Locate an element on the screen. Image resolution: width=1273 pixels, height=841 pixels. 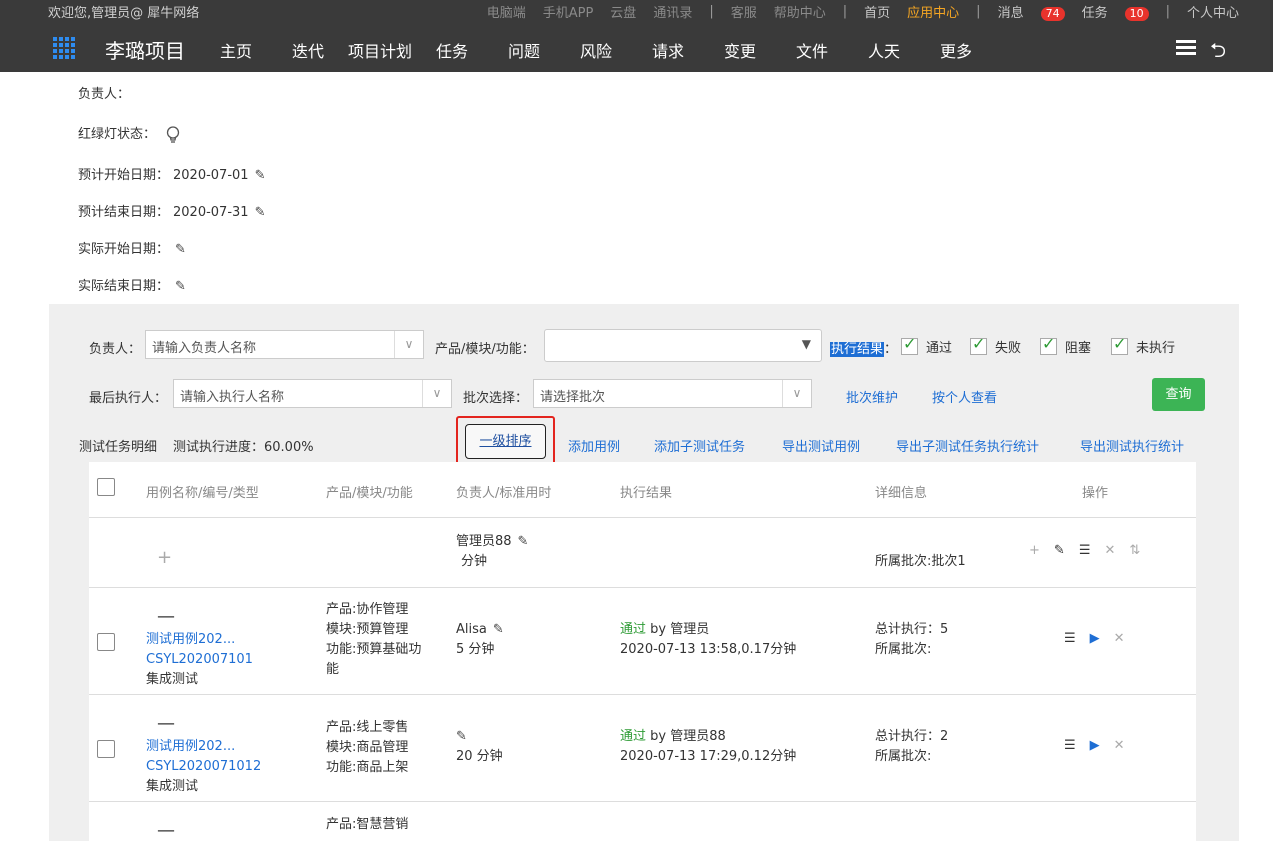
header-owner-time: 负责人/标准用时 is located at coordinates (504, 493).